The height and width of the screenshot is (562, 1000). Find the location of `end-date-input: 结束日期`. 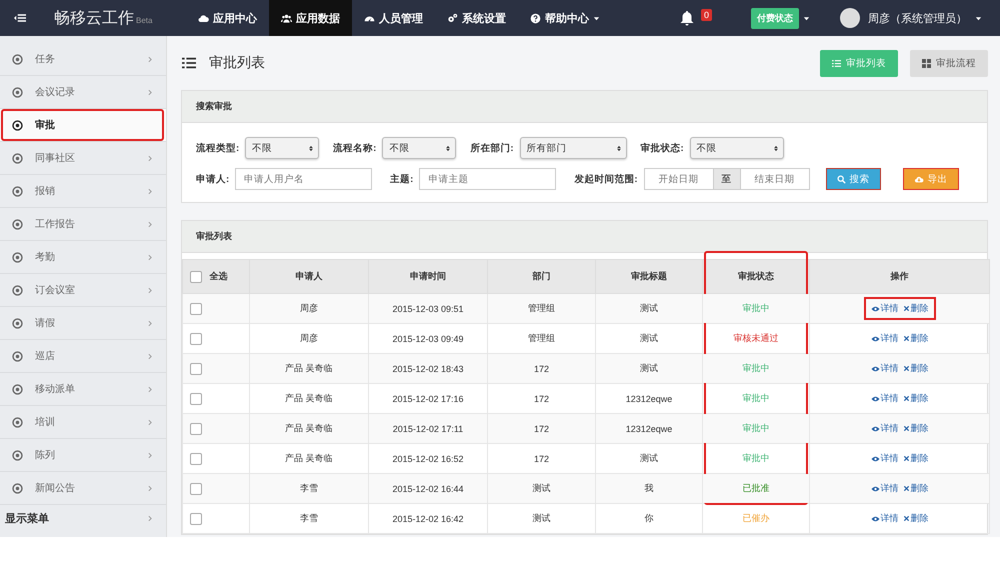

end-date-input: 结束日期 is located at coordinates (775, 179).